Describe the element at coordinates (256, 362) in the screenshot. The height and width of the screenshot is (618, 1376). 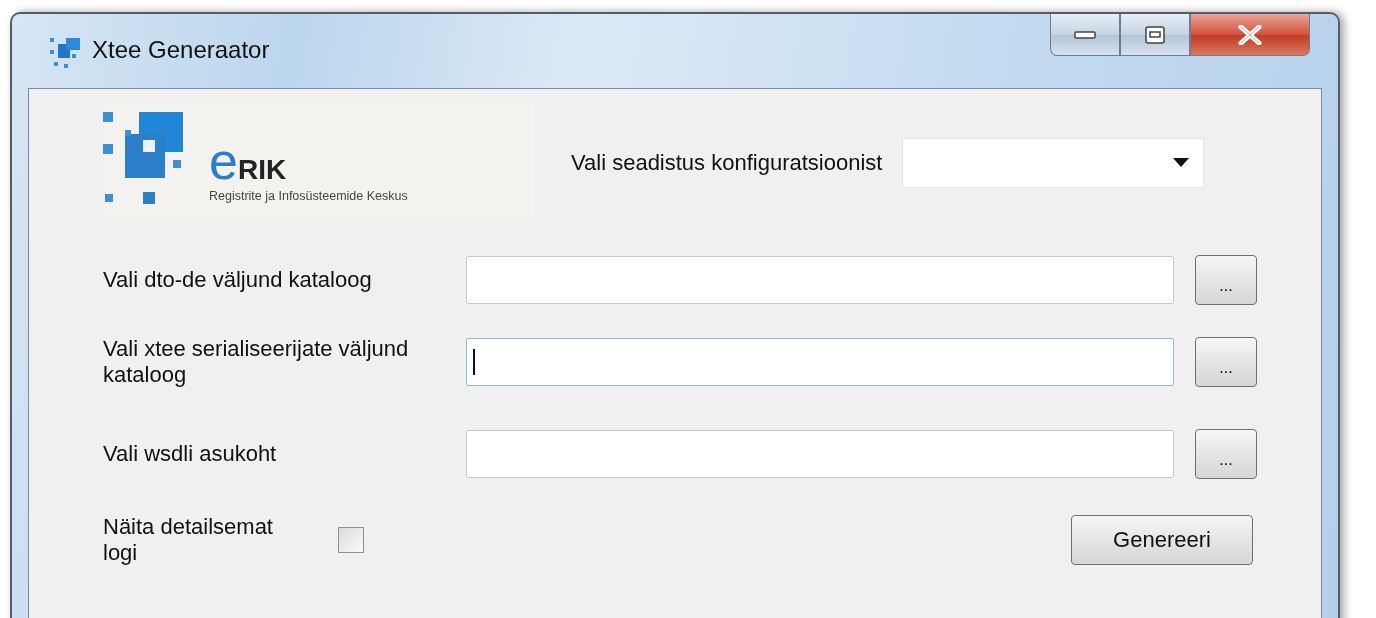
I see `field-label: Vali xtee serialiseerijate väljund kataloog` at that location.